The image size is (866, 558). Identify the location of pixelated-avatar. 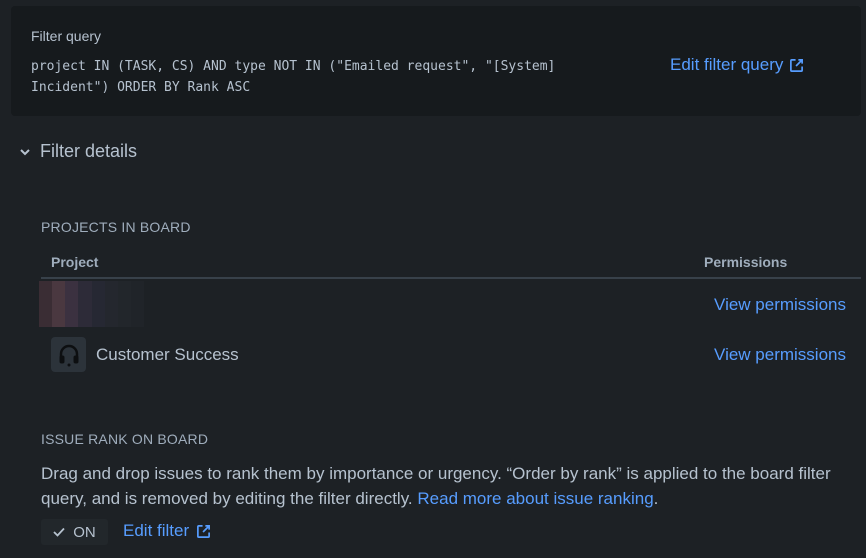
(91, 304).